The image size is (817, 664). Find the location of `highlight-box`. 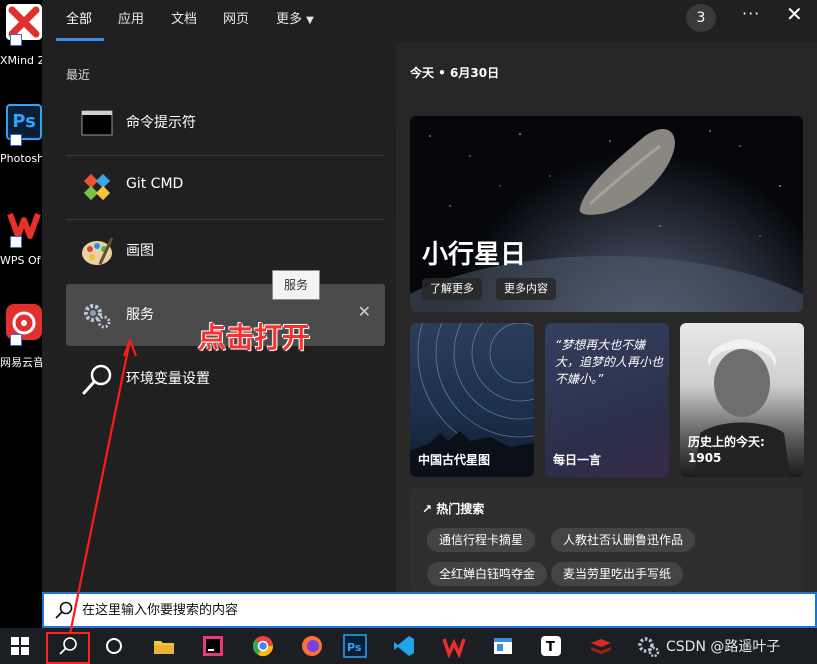

highlight-box is located at coordinates (68, 648).